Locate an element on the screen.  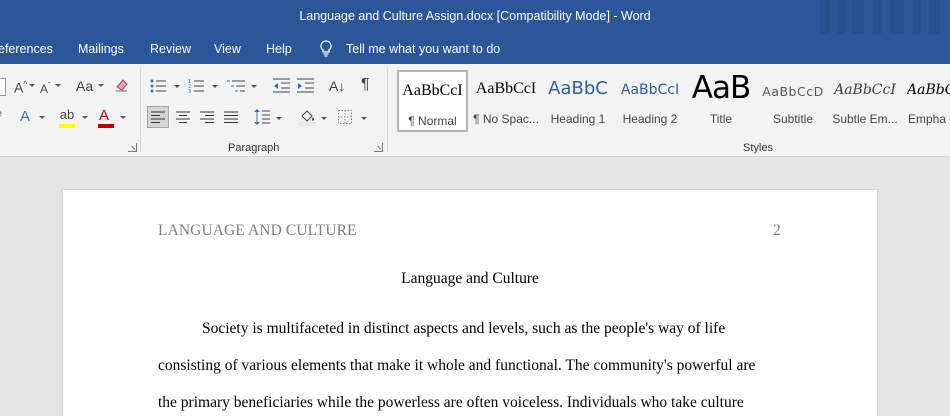
numbering-icon: 1 2 3 is located at coordinates (197, 86).